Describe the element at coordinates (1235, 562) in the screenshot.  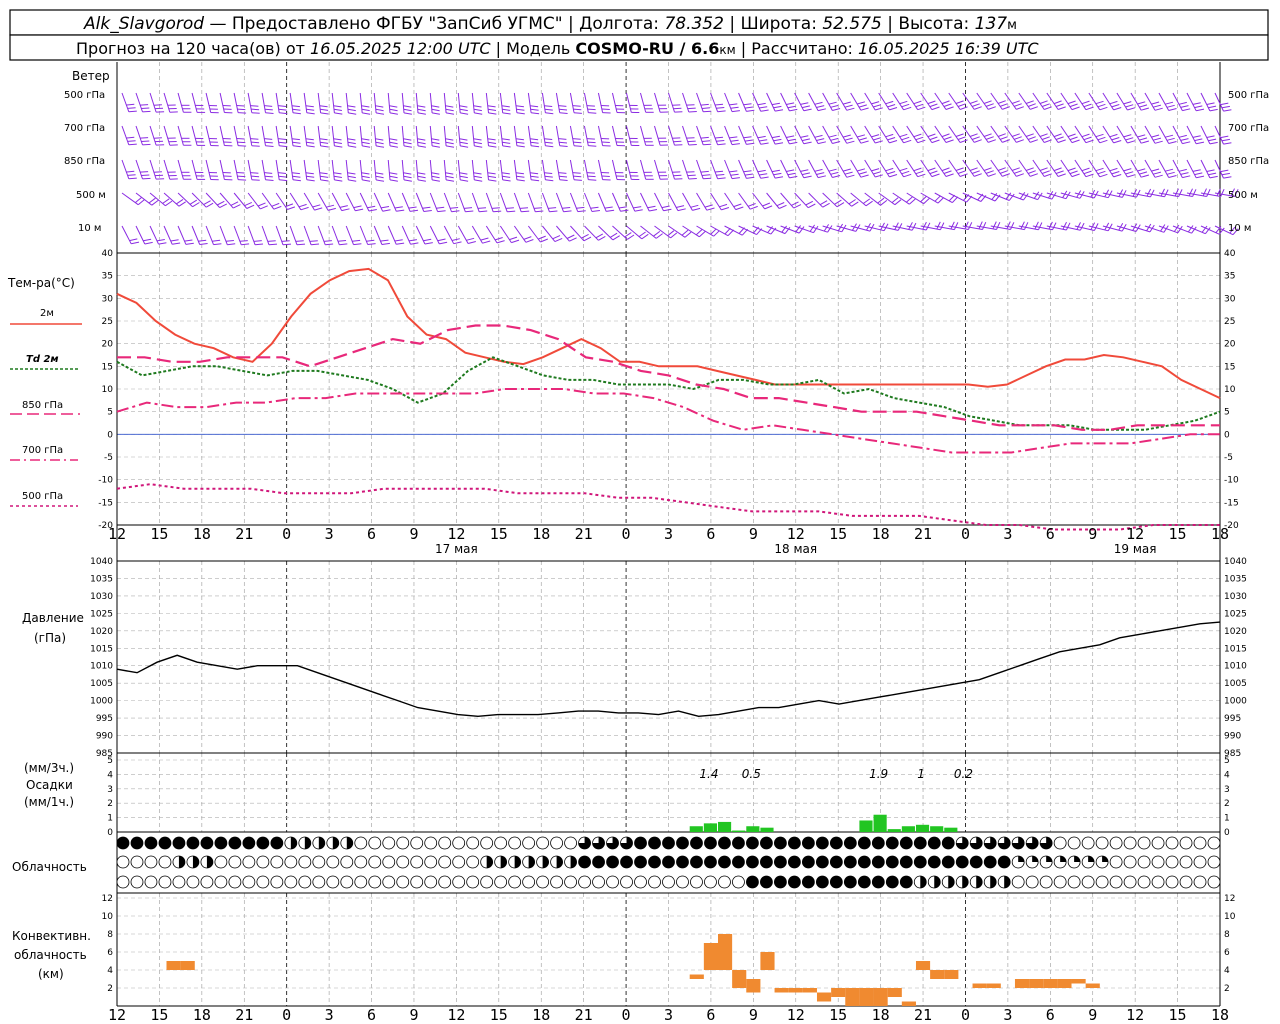
I see `pressure-tick-label-right: 1040` at that location.